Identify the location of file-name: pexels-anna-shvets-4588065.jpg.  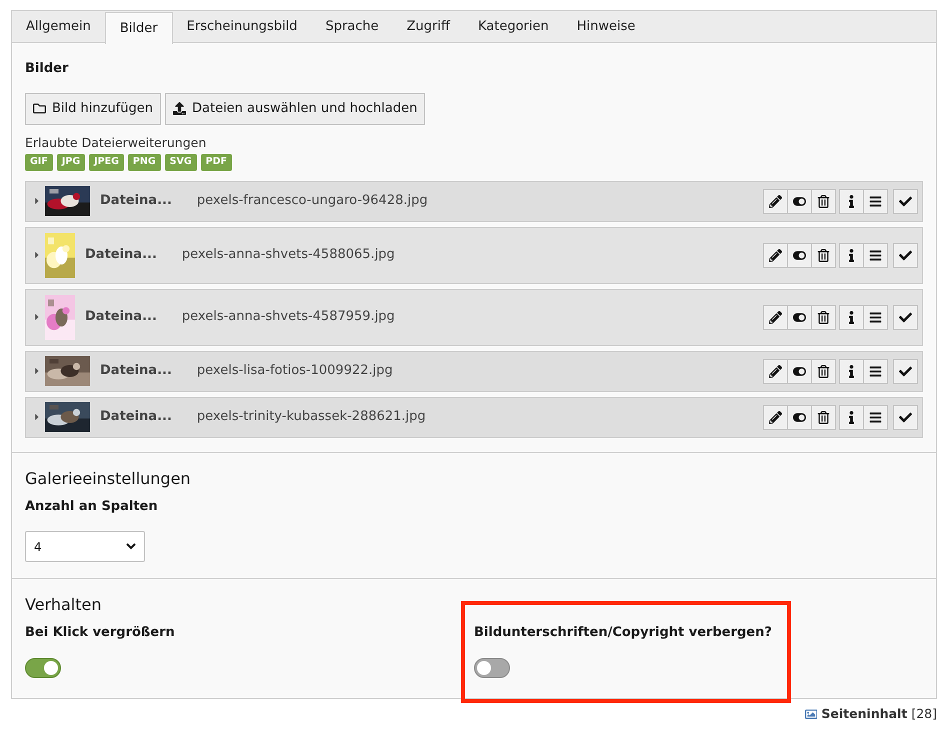
(288, 255).